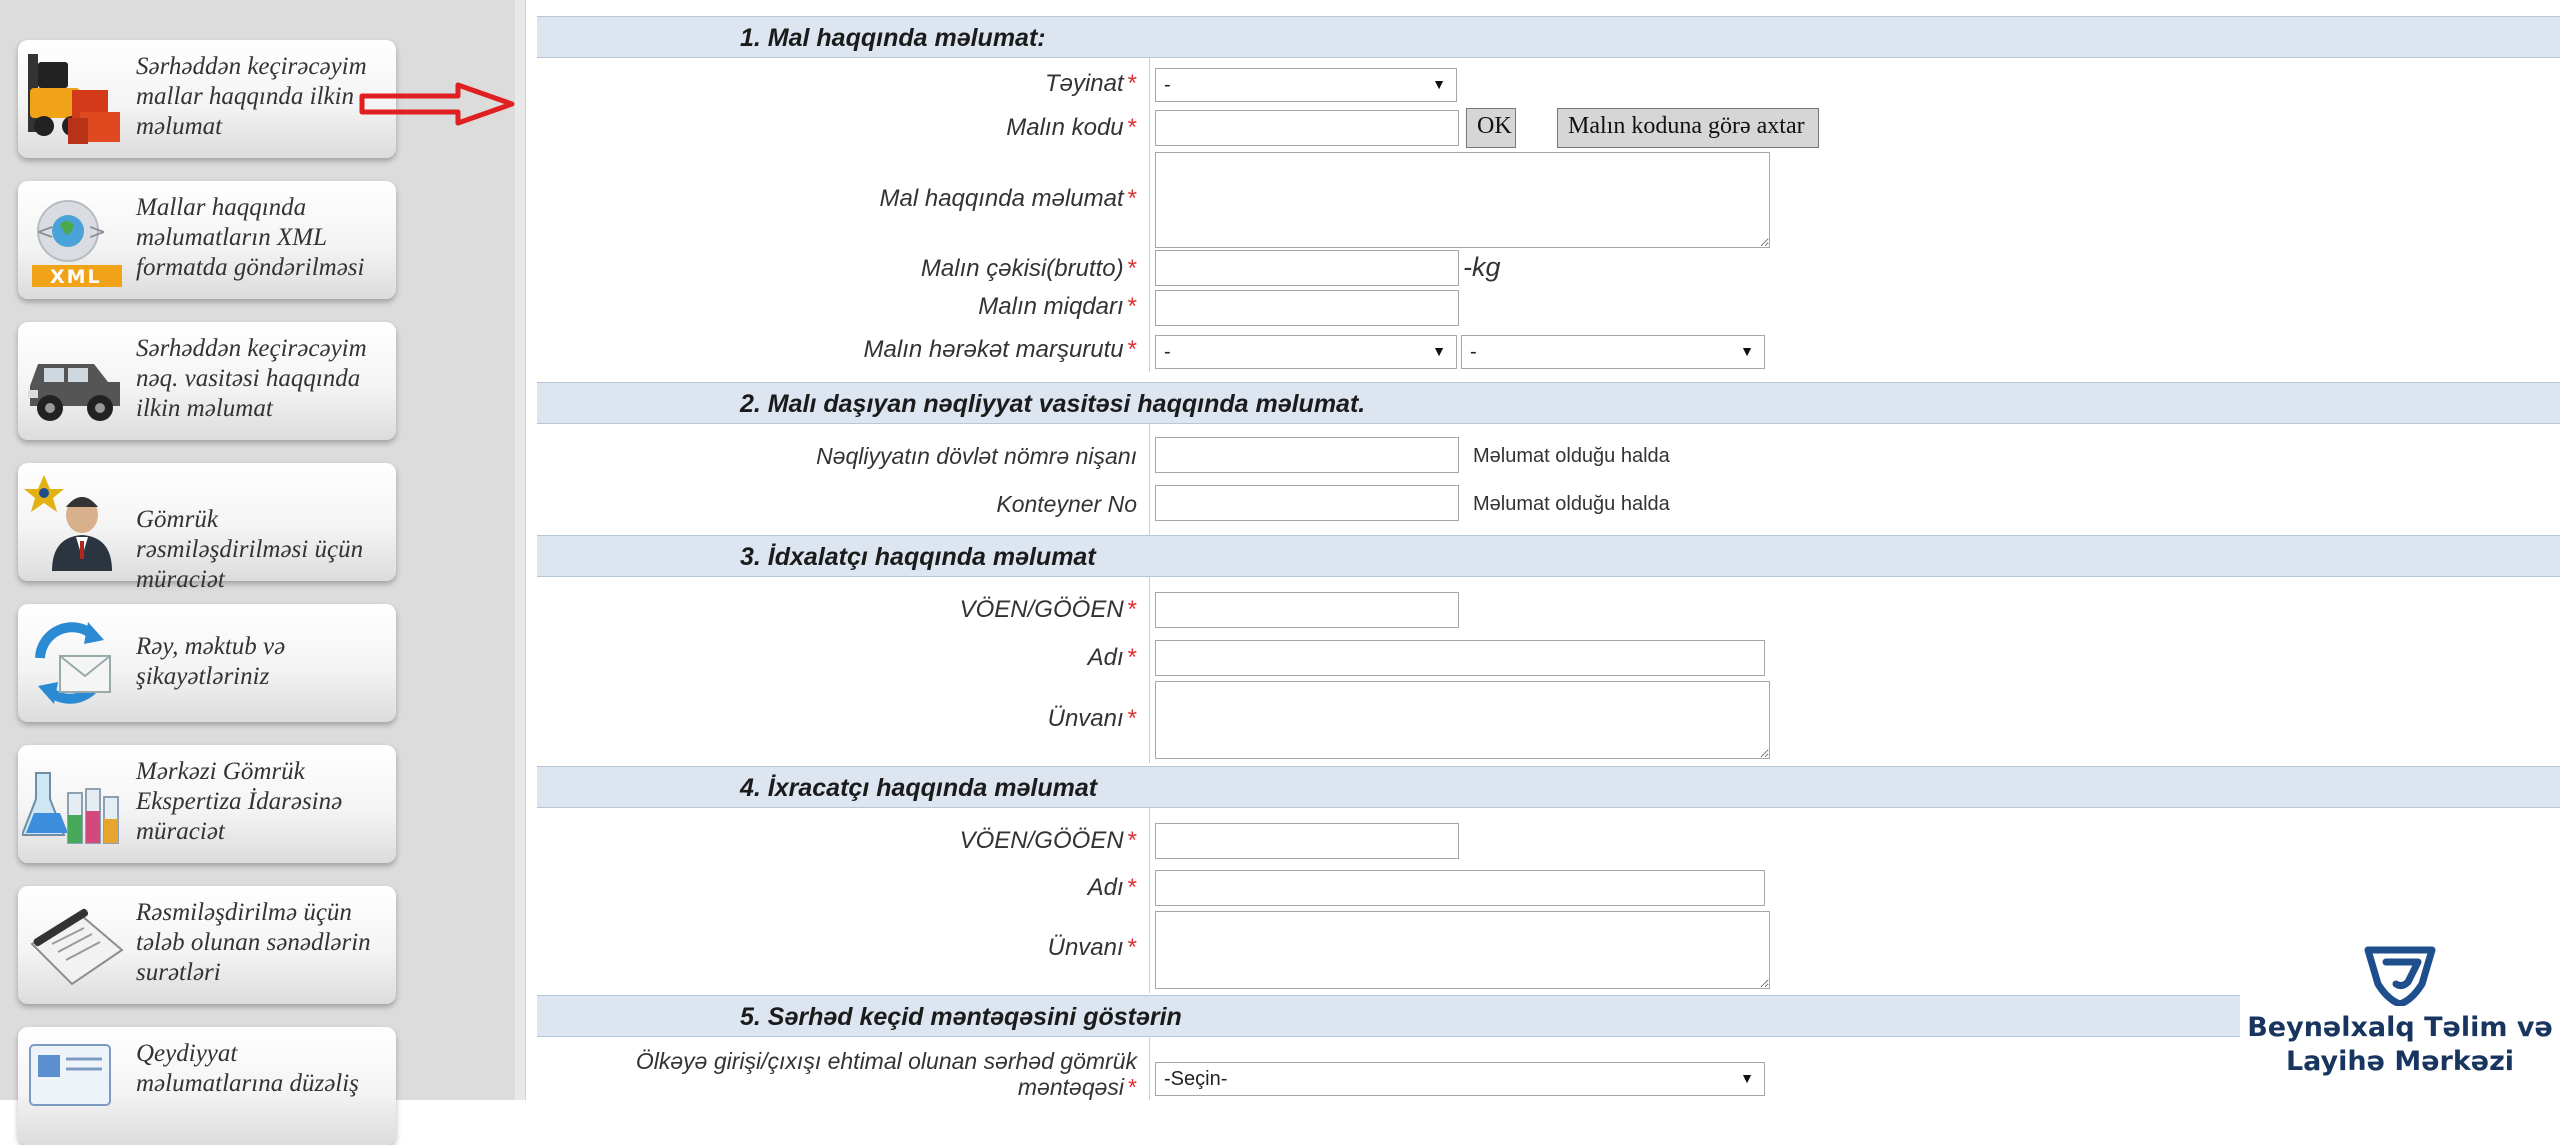 The width and height of the screenshot is (2560, 1145). Describe the element at coordinates (75, 803) in the screenshot. I see `laboratory-icon` at that location.